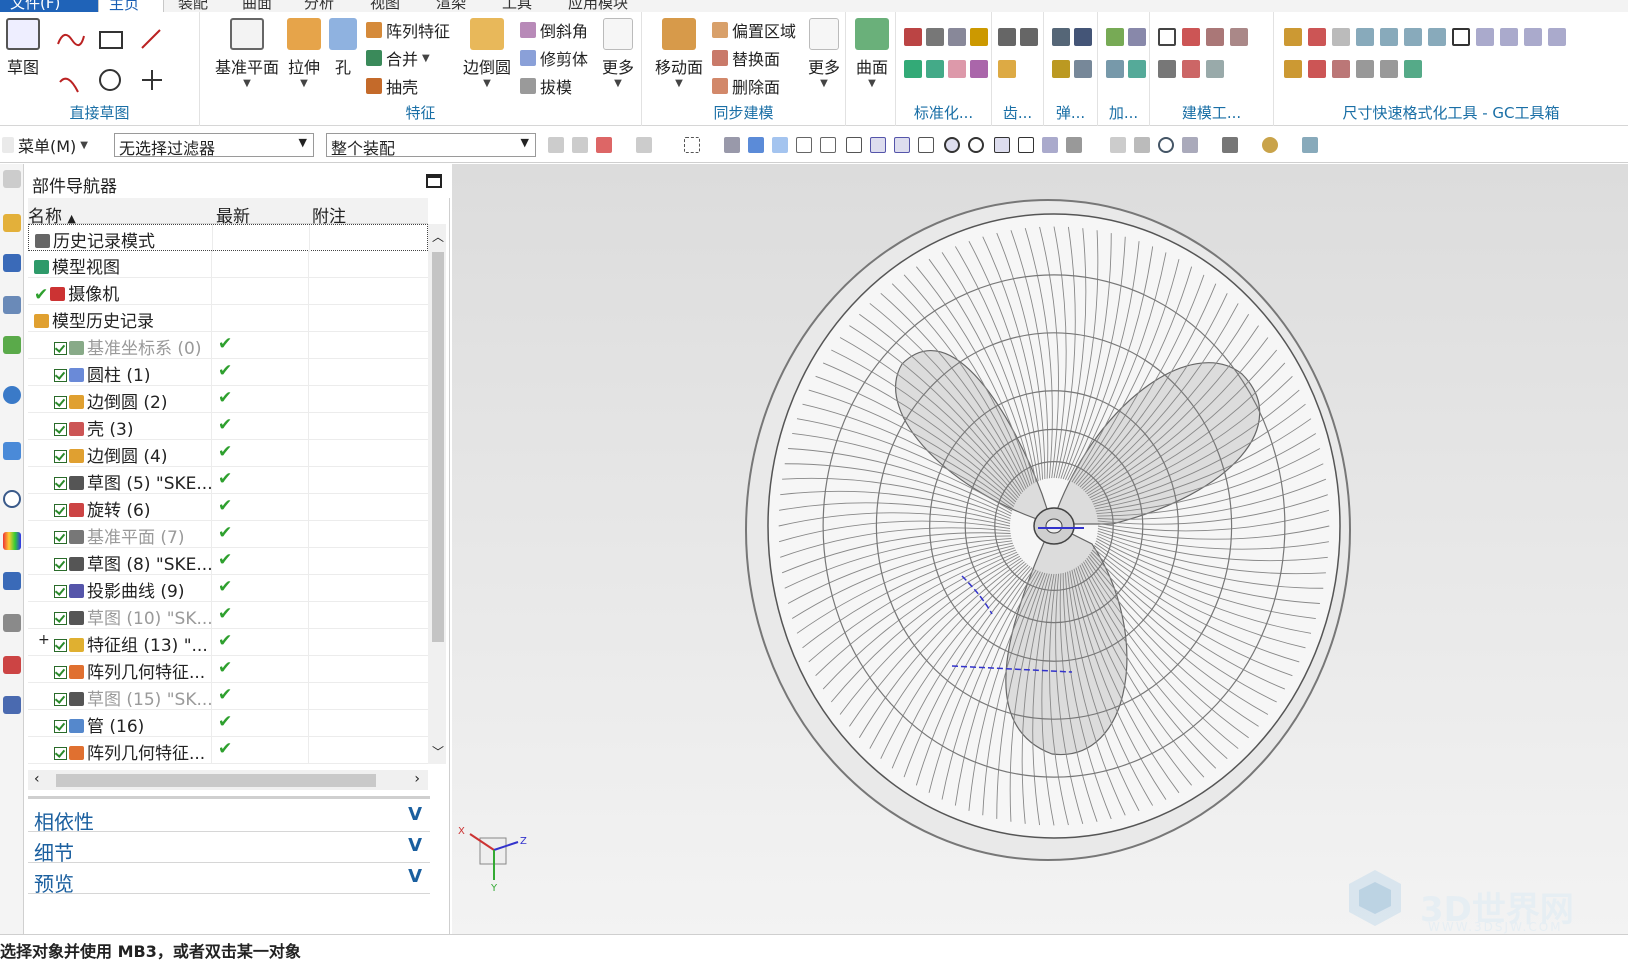 The image size is (1628, 962). I want to click on curve-snap-icon, so click(854, 145).